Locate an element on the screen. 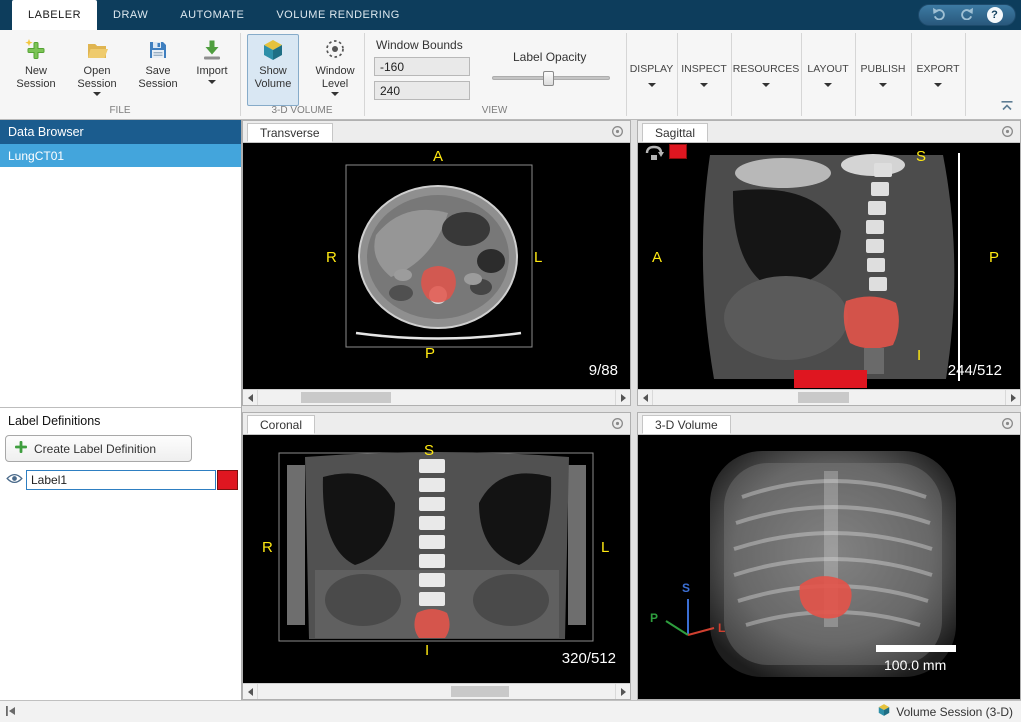  coronal-image: S R L I 320/512 is located at coordinates (436, 559).